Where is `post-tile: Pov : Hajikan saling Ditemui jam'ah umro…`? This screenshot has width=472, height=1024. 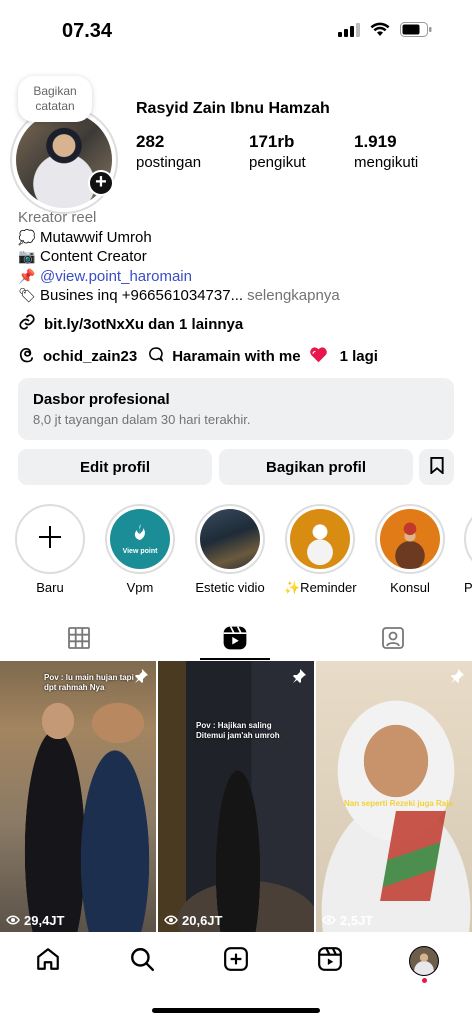 post-tile: Pov : Hajikan saling Ditemui jam'ah umro… is located at coordinates (236, 796).